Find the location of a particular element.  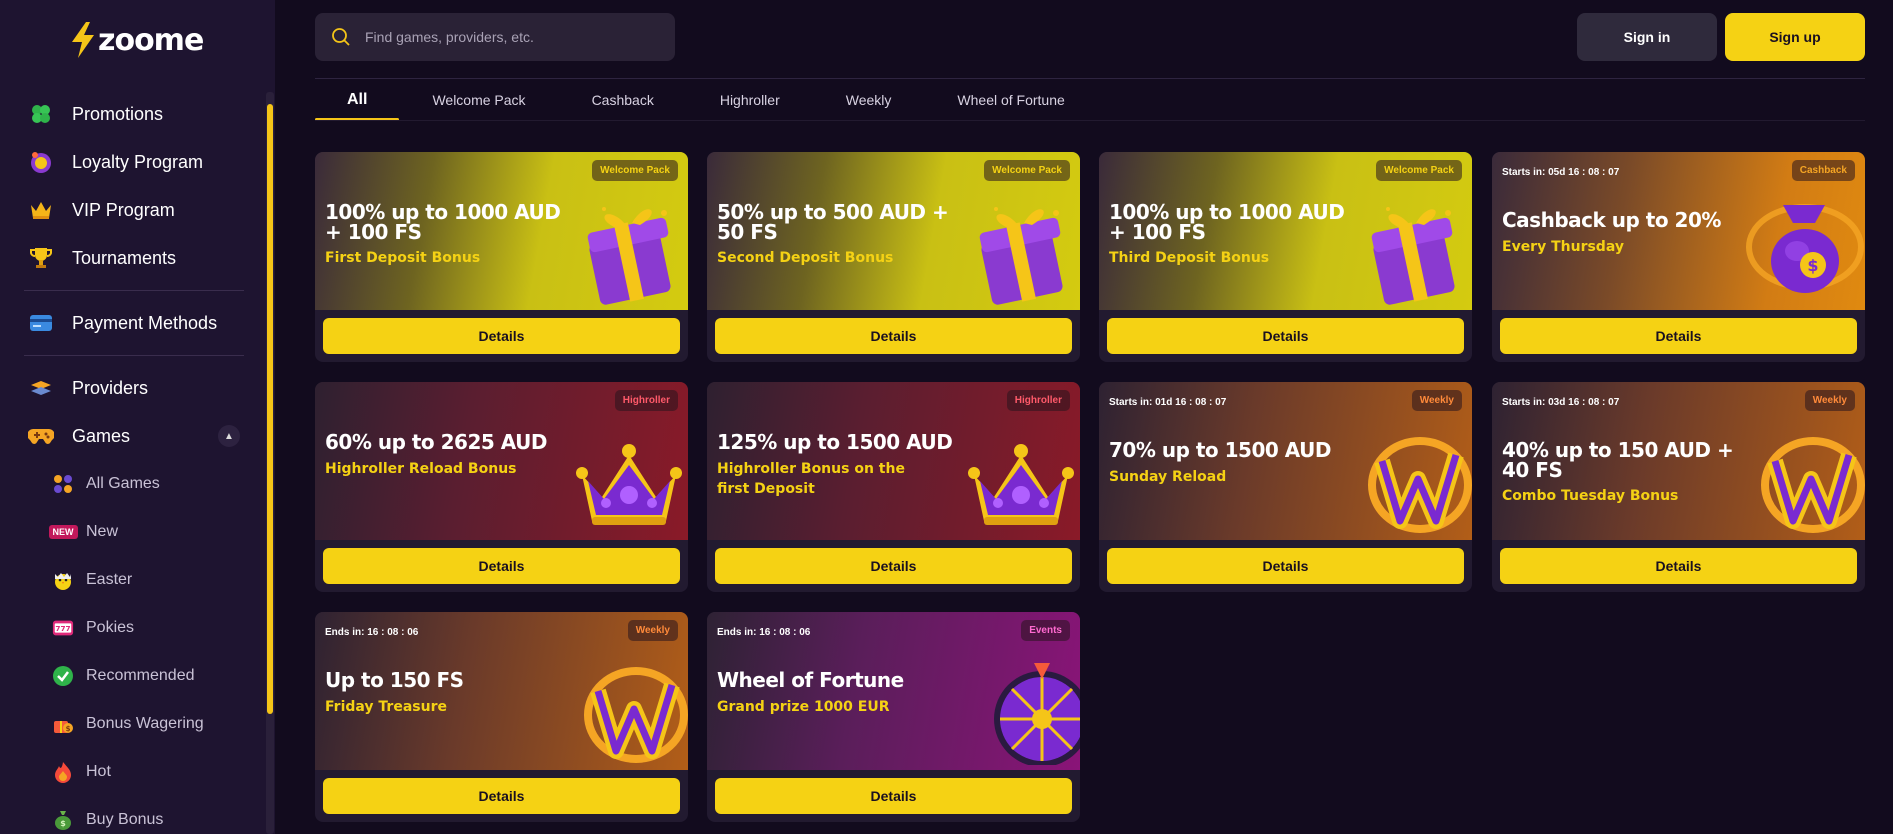

promo-subtitle: First Deposit Bonus is located at coordinates (403, 258).